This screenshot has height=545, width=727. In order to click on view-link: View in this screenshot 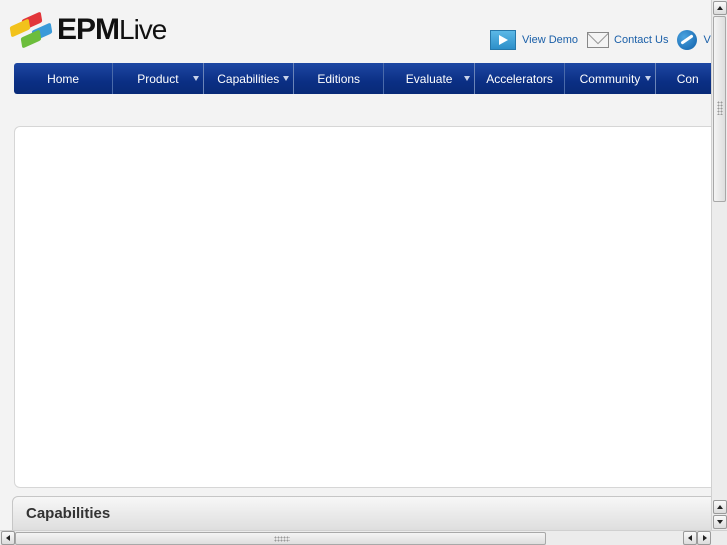, I will do `click(694, 40)`.